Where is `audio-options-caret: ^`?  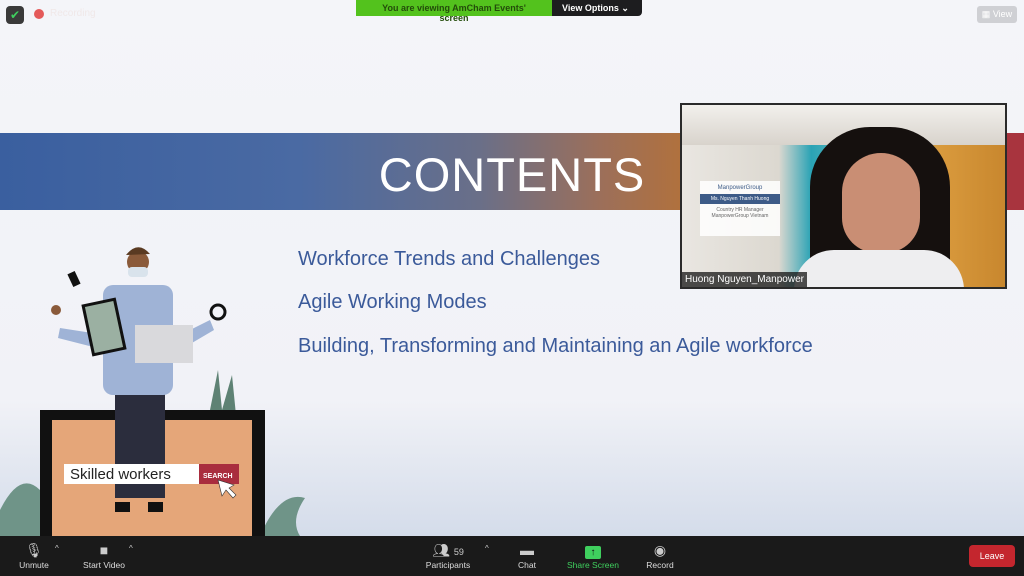 audio-options-caret: ^ is located at coordinates (57, 548).